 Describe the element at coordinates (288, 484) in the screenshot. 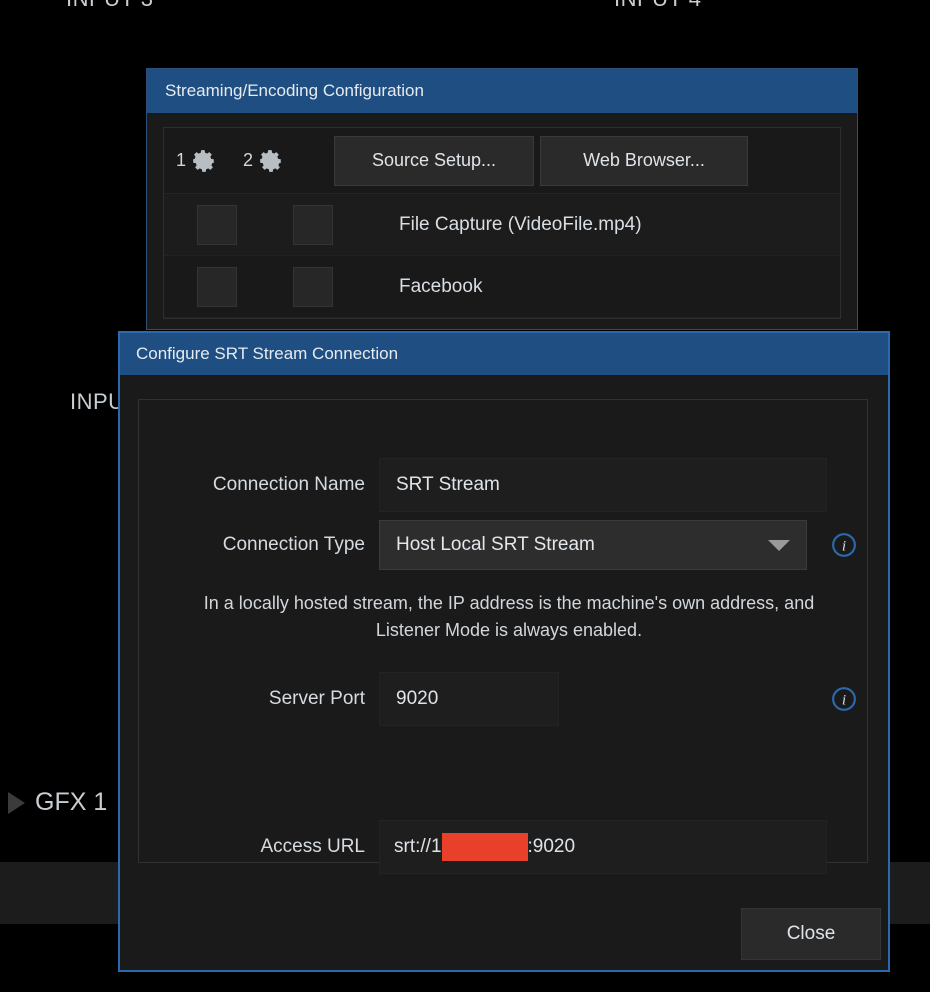

I see `connection-name-label: Connection Name` at that location.